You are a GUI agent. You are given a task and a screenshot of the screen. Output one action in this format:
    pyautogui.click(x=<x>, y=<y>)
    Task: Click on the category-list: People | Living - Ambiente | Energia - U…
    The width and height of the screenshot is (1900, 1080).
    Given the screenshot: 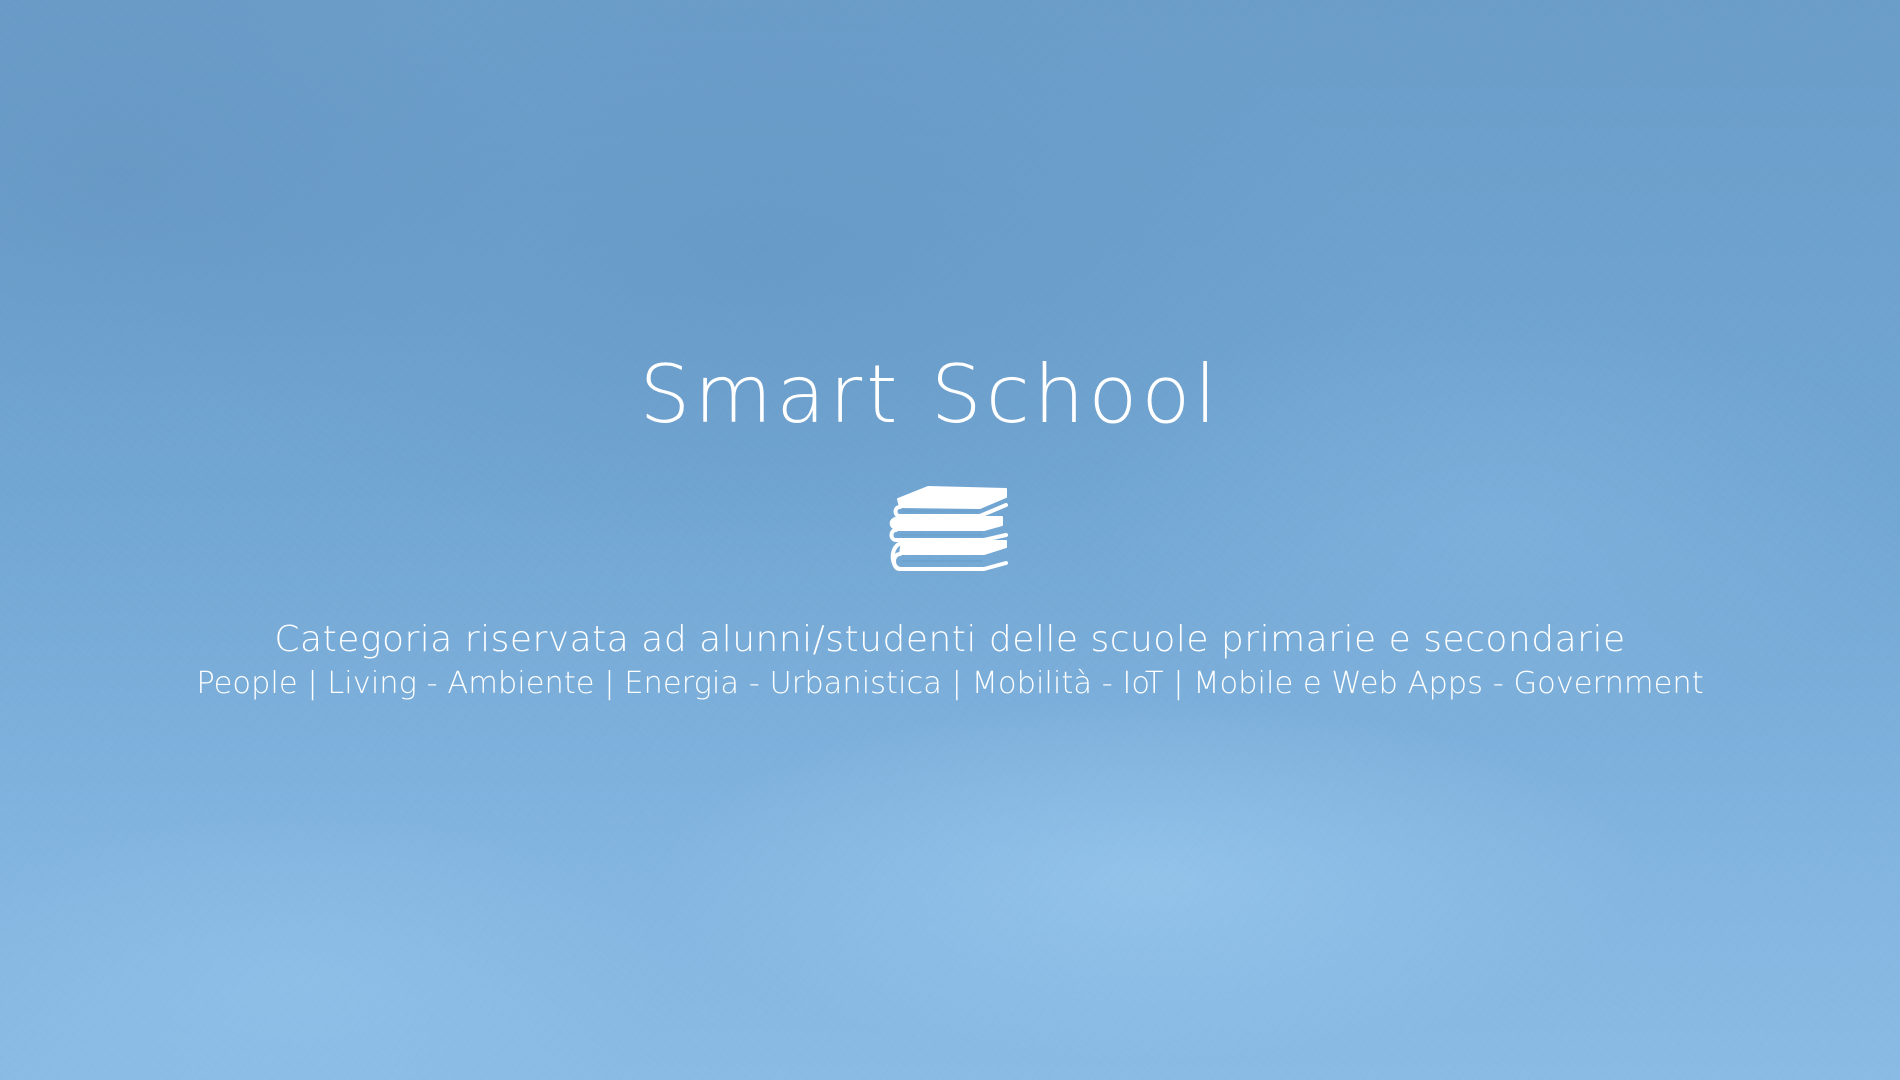 What is the action you would take?
    pyautogui.click(x=950, y=683)
    